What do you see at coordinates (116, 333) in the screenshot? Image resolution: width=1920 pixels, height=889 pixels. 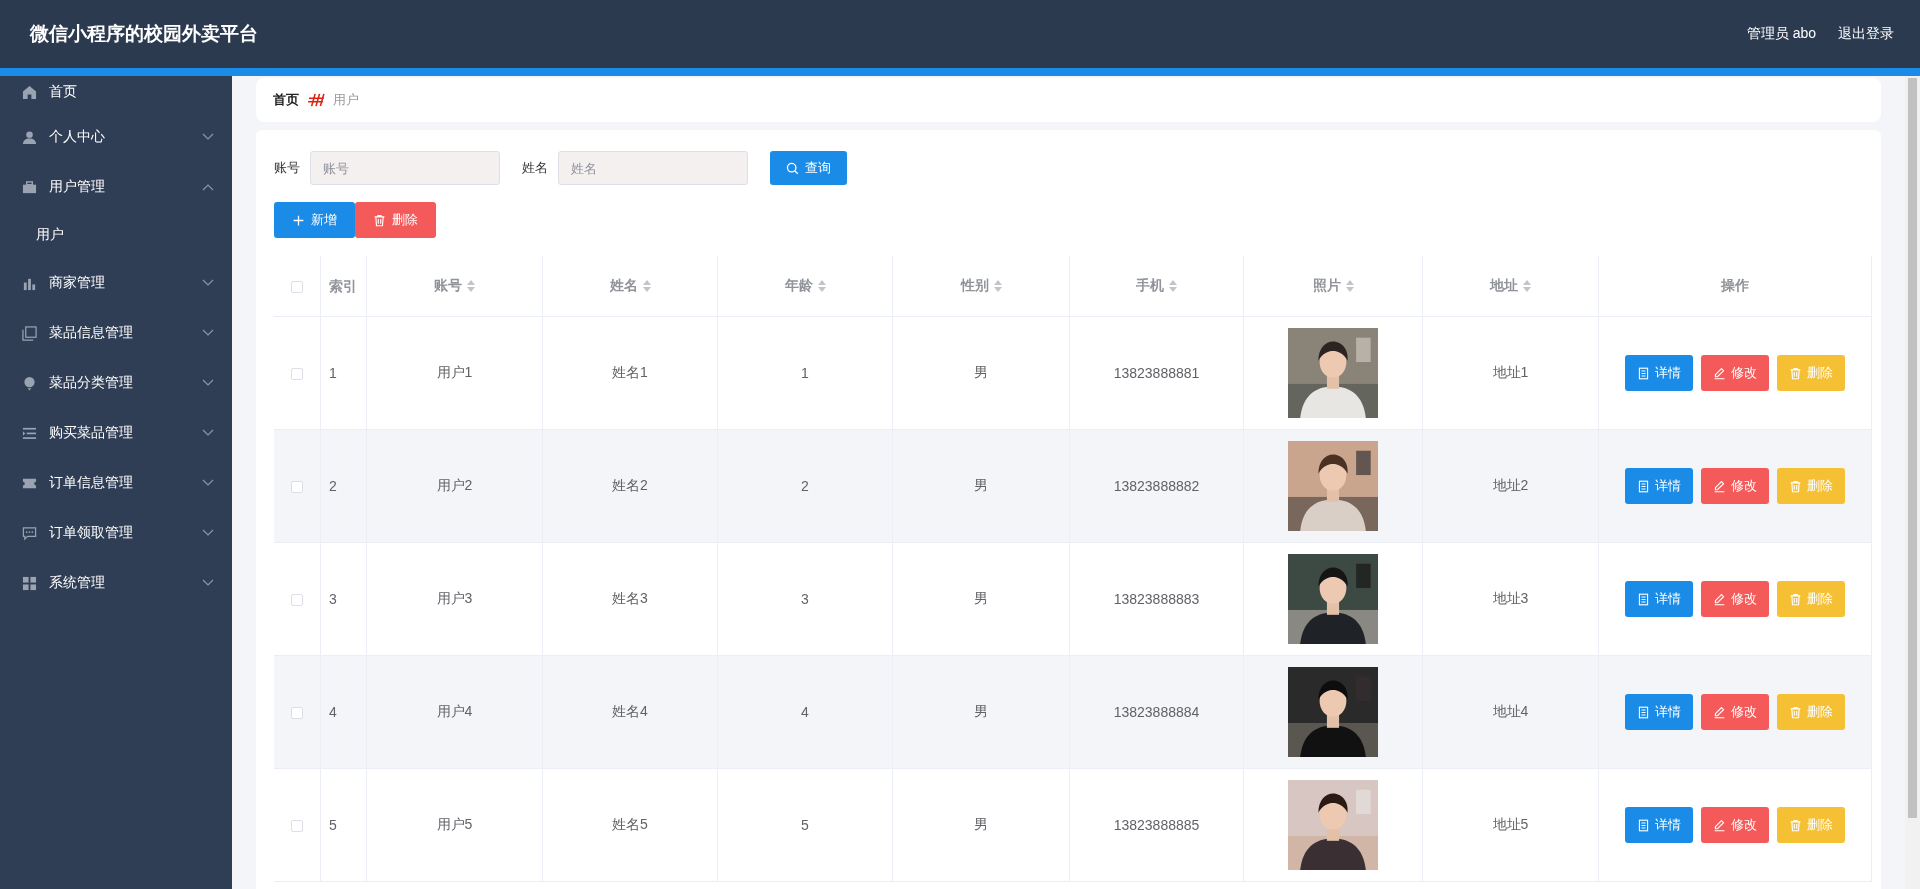 I see `menu-item: 菜品信息管理` at bounding box center [116, 333].